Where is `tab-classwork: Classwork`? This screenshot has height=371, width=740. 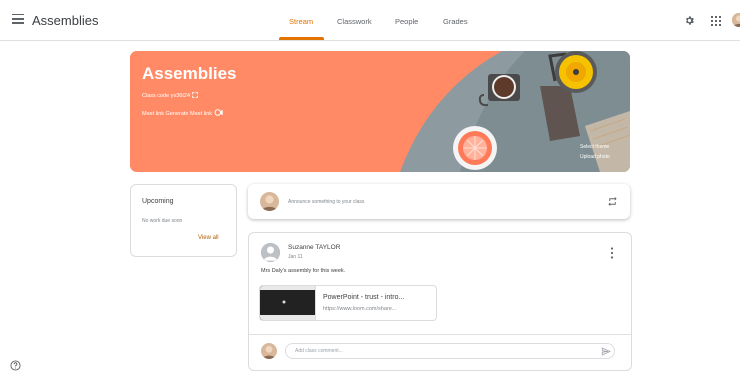 tab-classwork: Classwork is located at coordinates (354, 21).